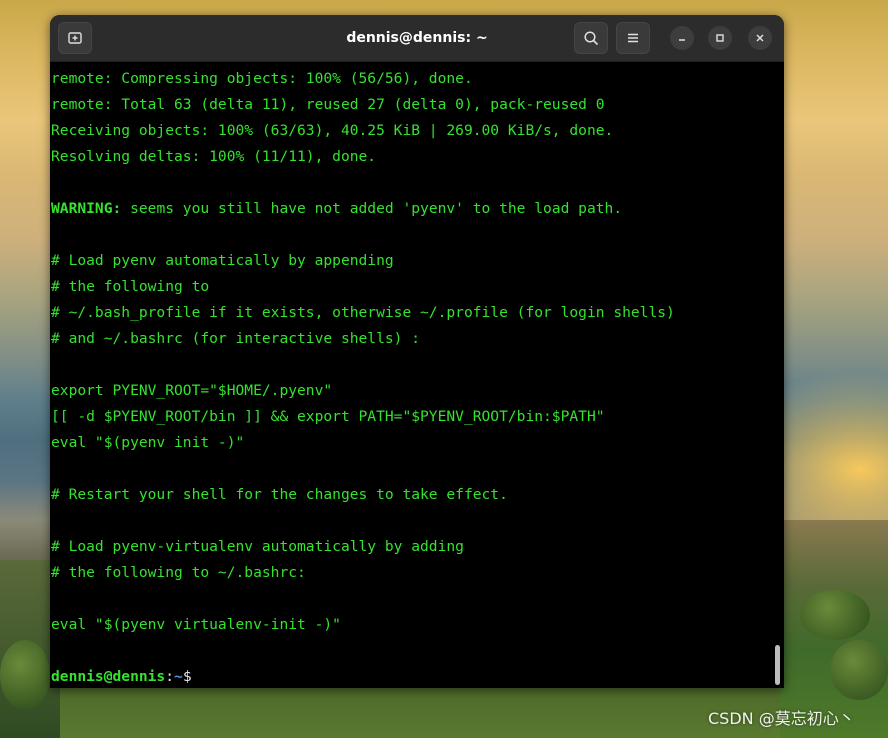  I want to click on terminal-scrollbar, so click(777, 665).